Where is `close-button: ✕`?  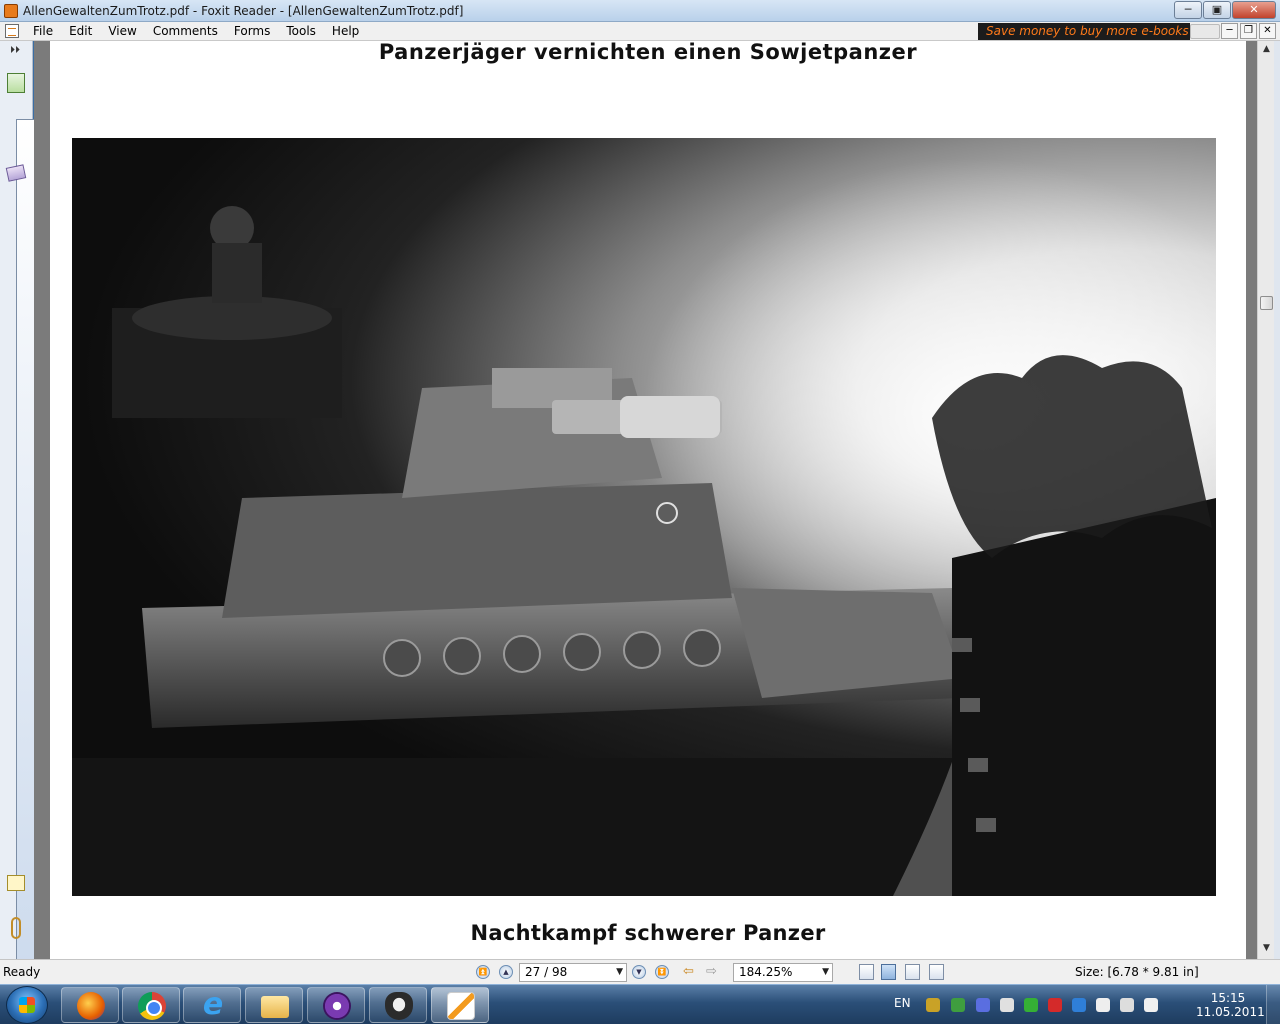 close-button: ✕ is located at coordinates (1254, 10).